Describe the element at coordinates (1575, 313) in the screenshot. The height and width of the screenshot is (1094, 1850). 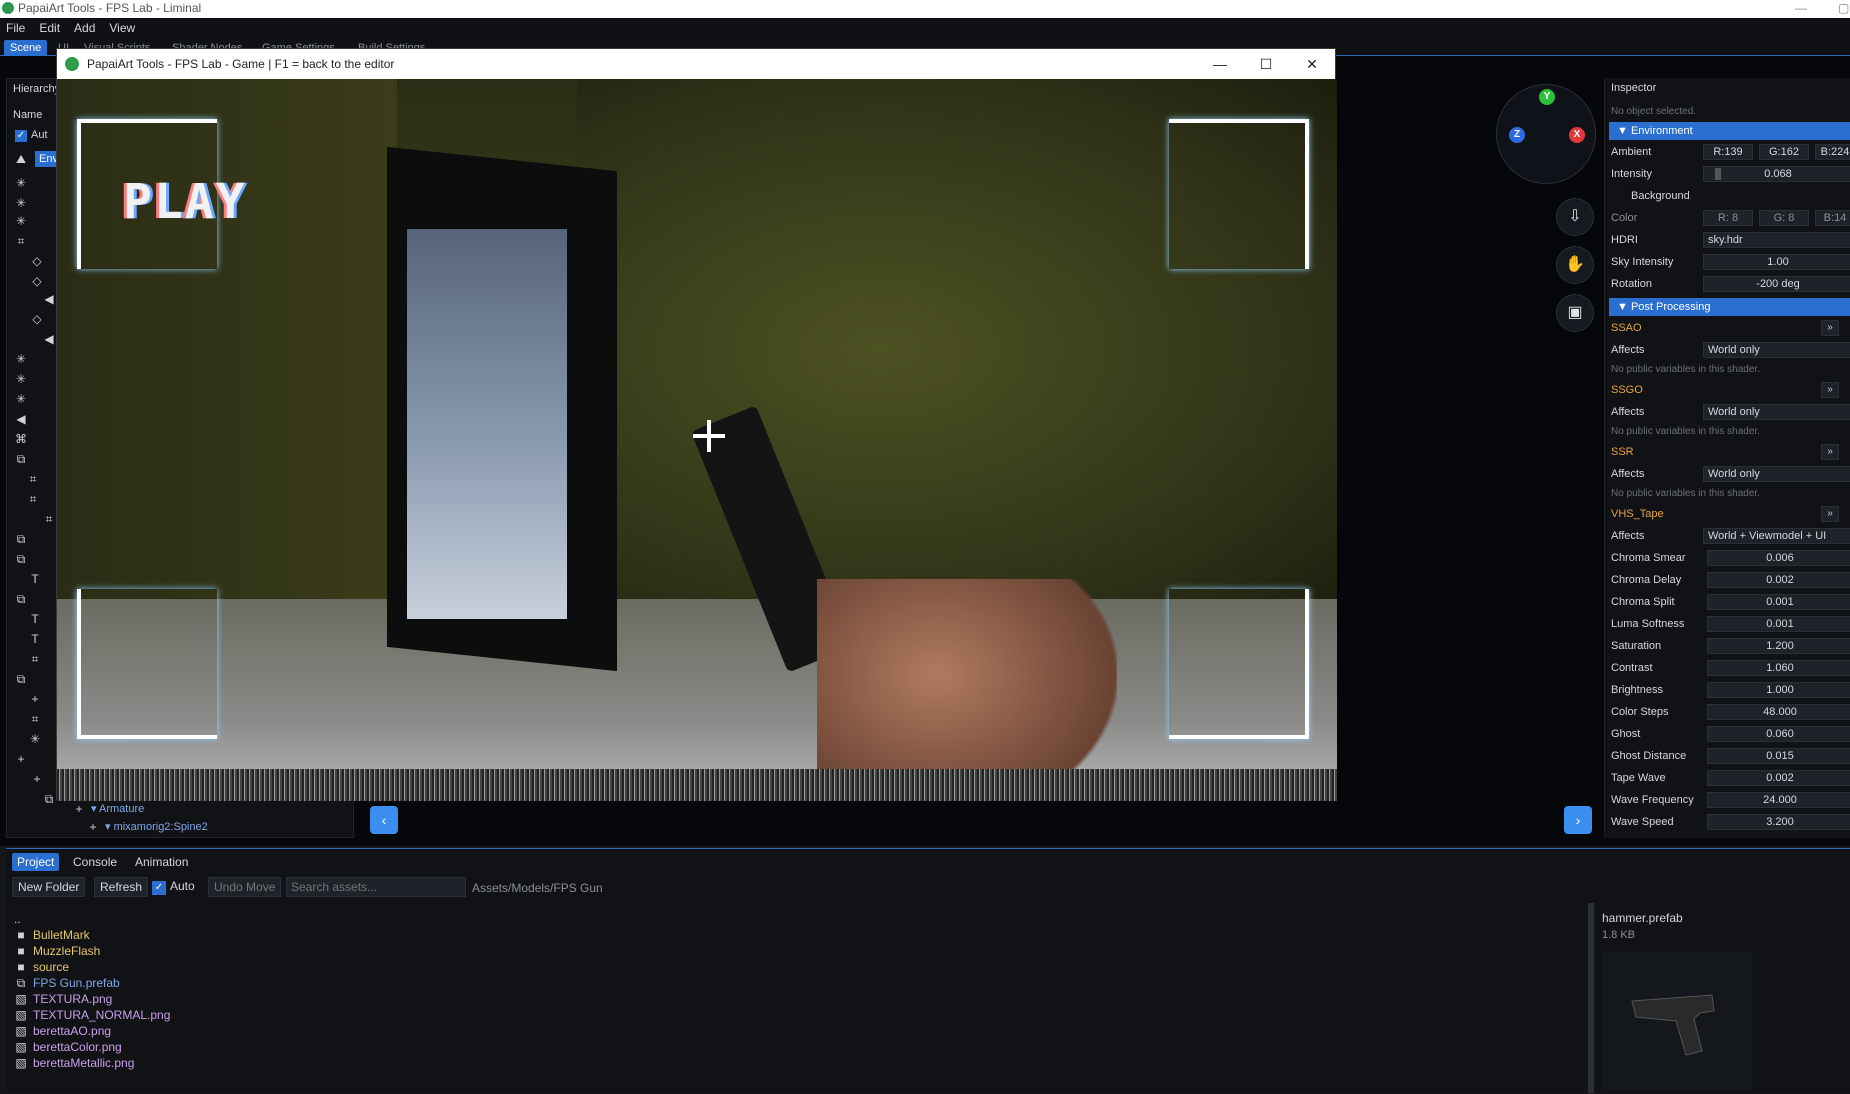
I see `2d-view-icon: ▣` at that location.